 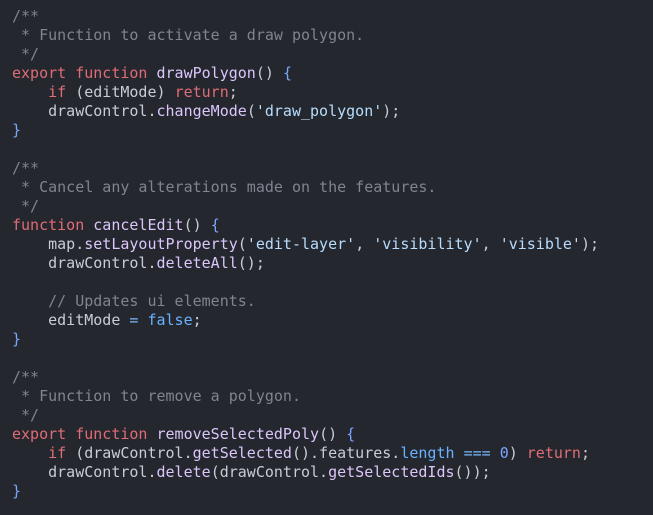 What do you see at coordinates (206, 73) in the screenshot?
I see `code-token: drawPolygon` at bounding box center [206, 73].